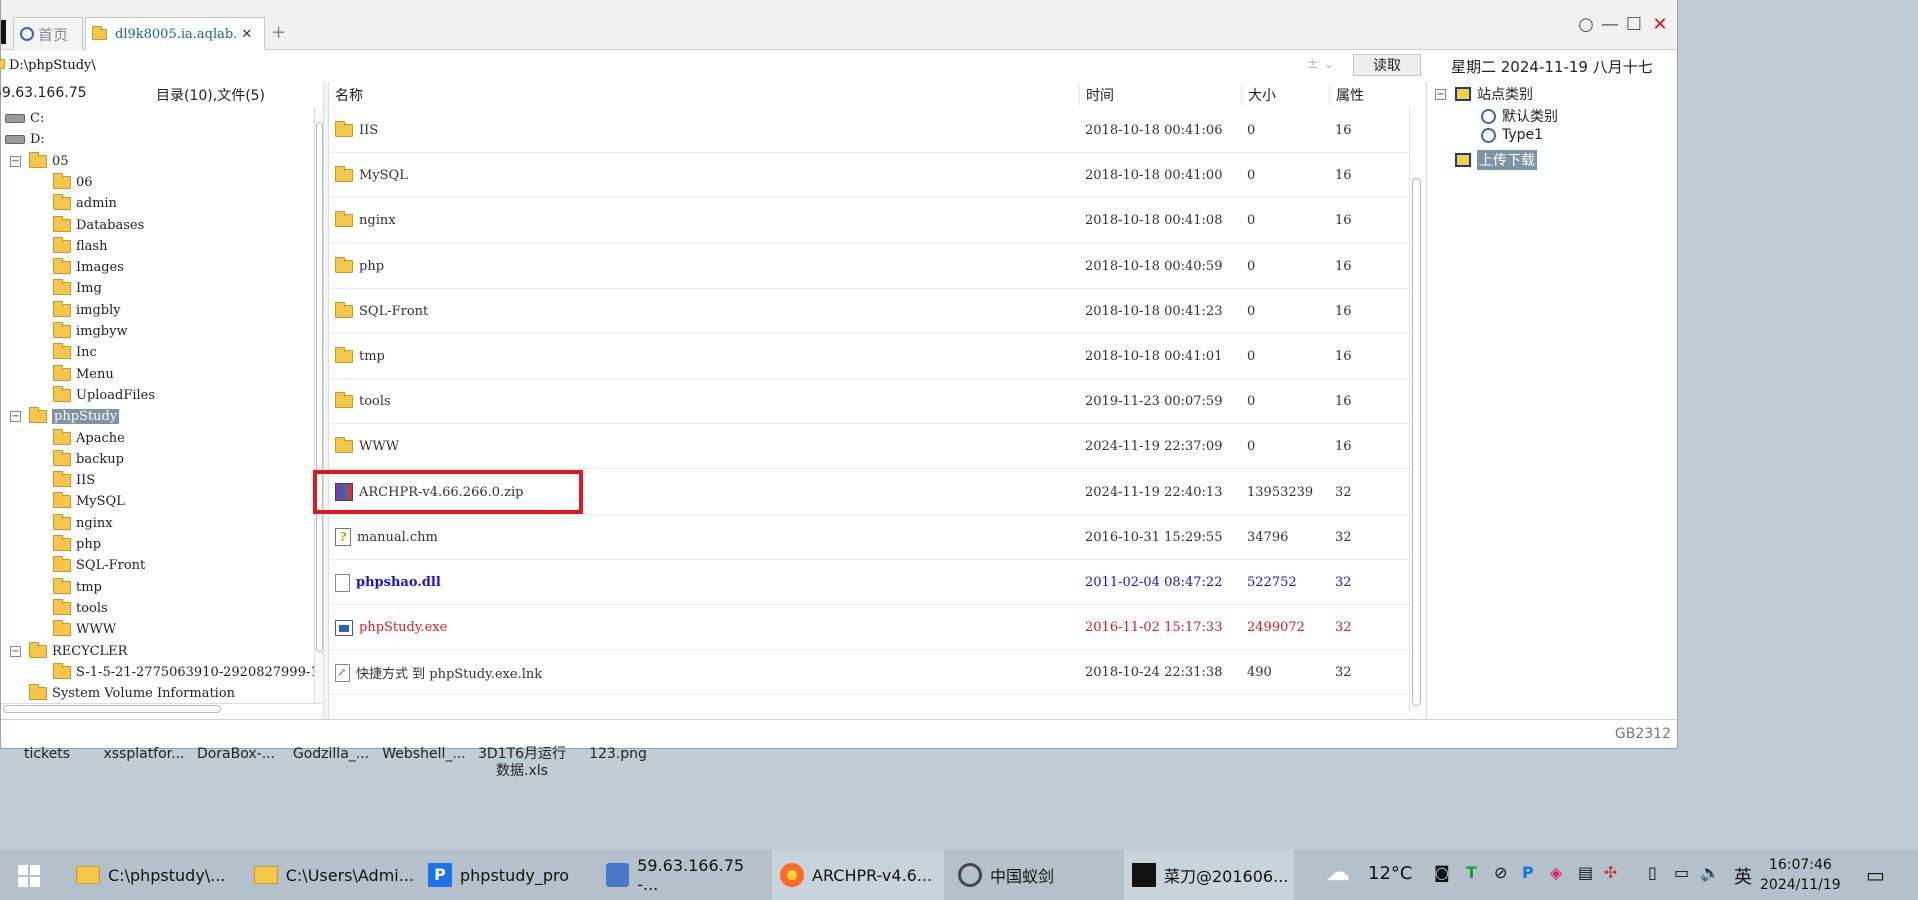  Describe the element at coordinates (83, 523) in the screenshot. I see `tree-node: nginx` at that location.